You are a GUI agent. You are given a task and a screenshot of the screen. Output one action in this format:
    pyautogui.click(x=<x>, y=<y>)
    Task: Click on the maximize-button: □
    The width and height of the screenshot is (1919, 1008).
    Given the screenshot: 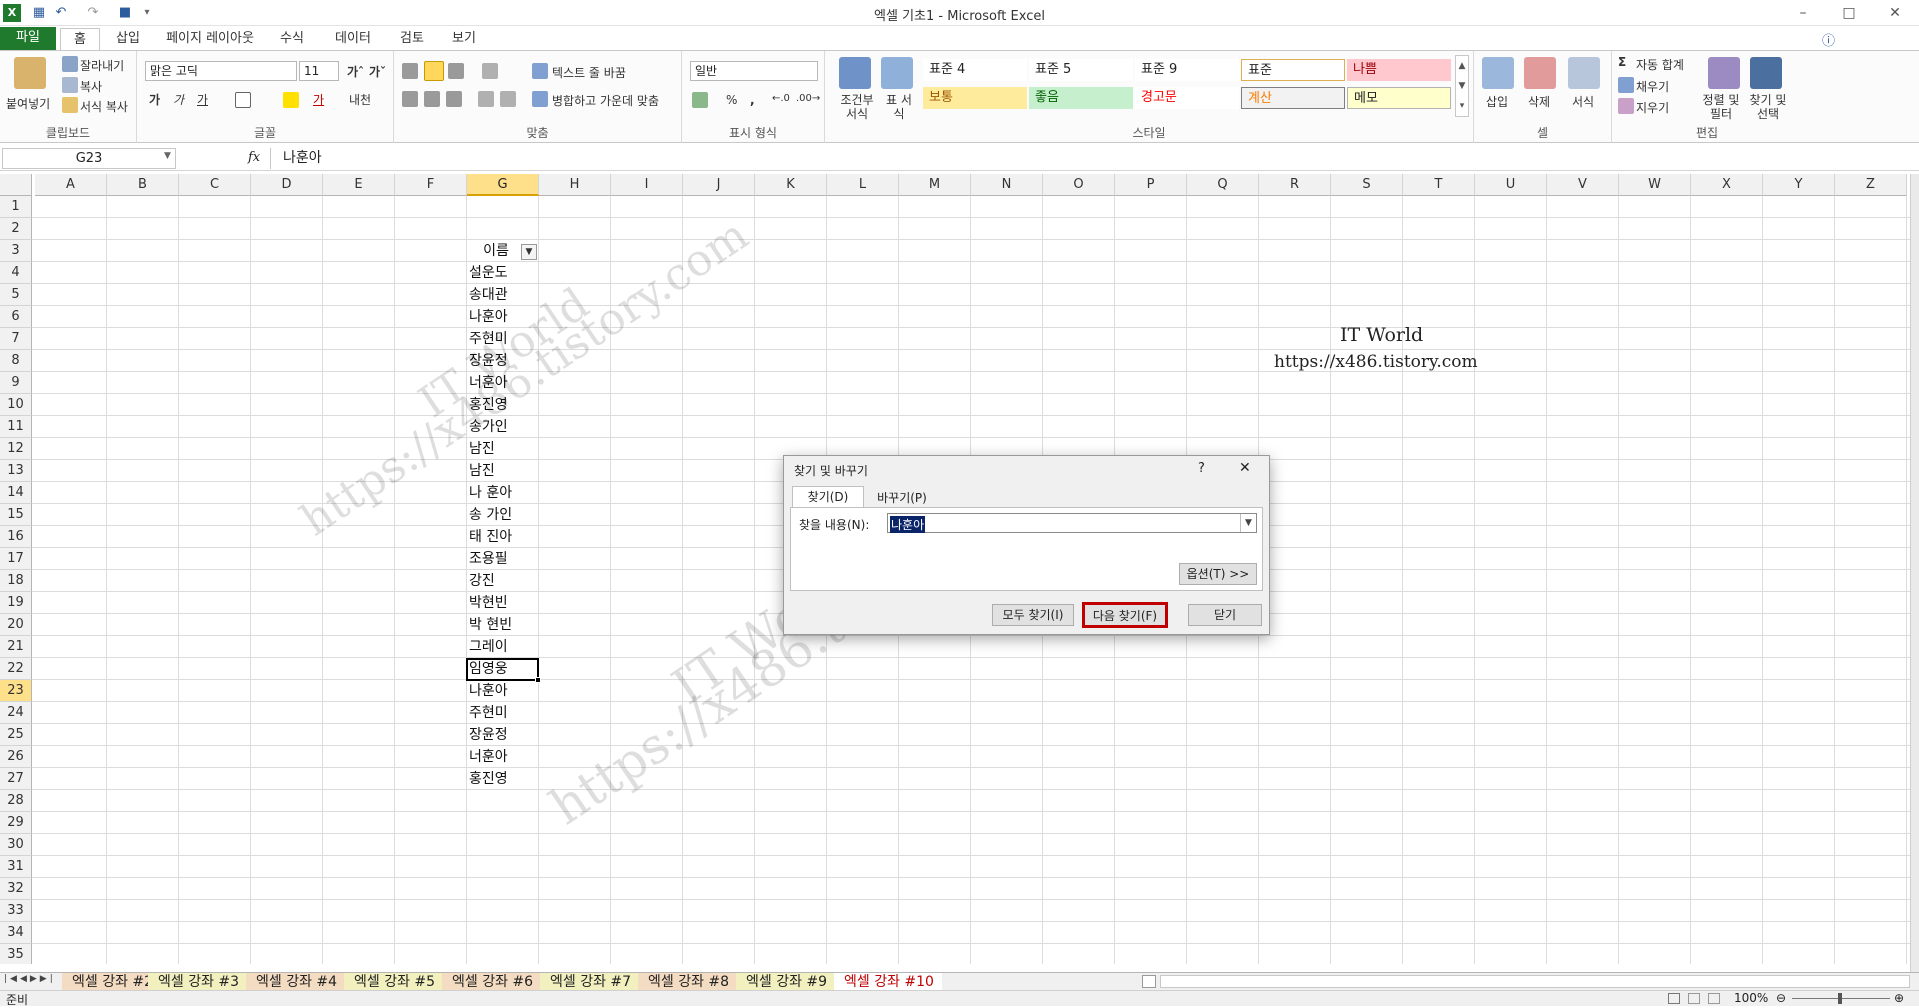 What is the action you would take?
    pyautogui.click(x=1849, y=13)
    